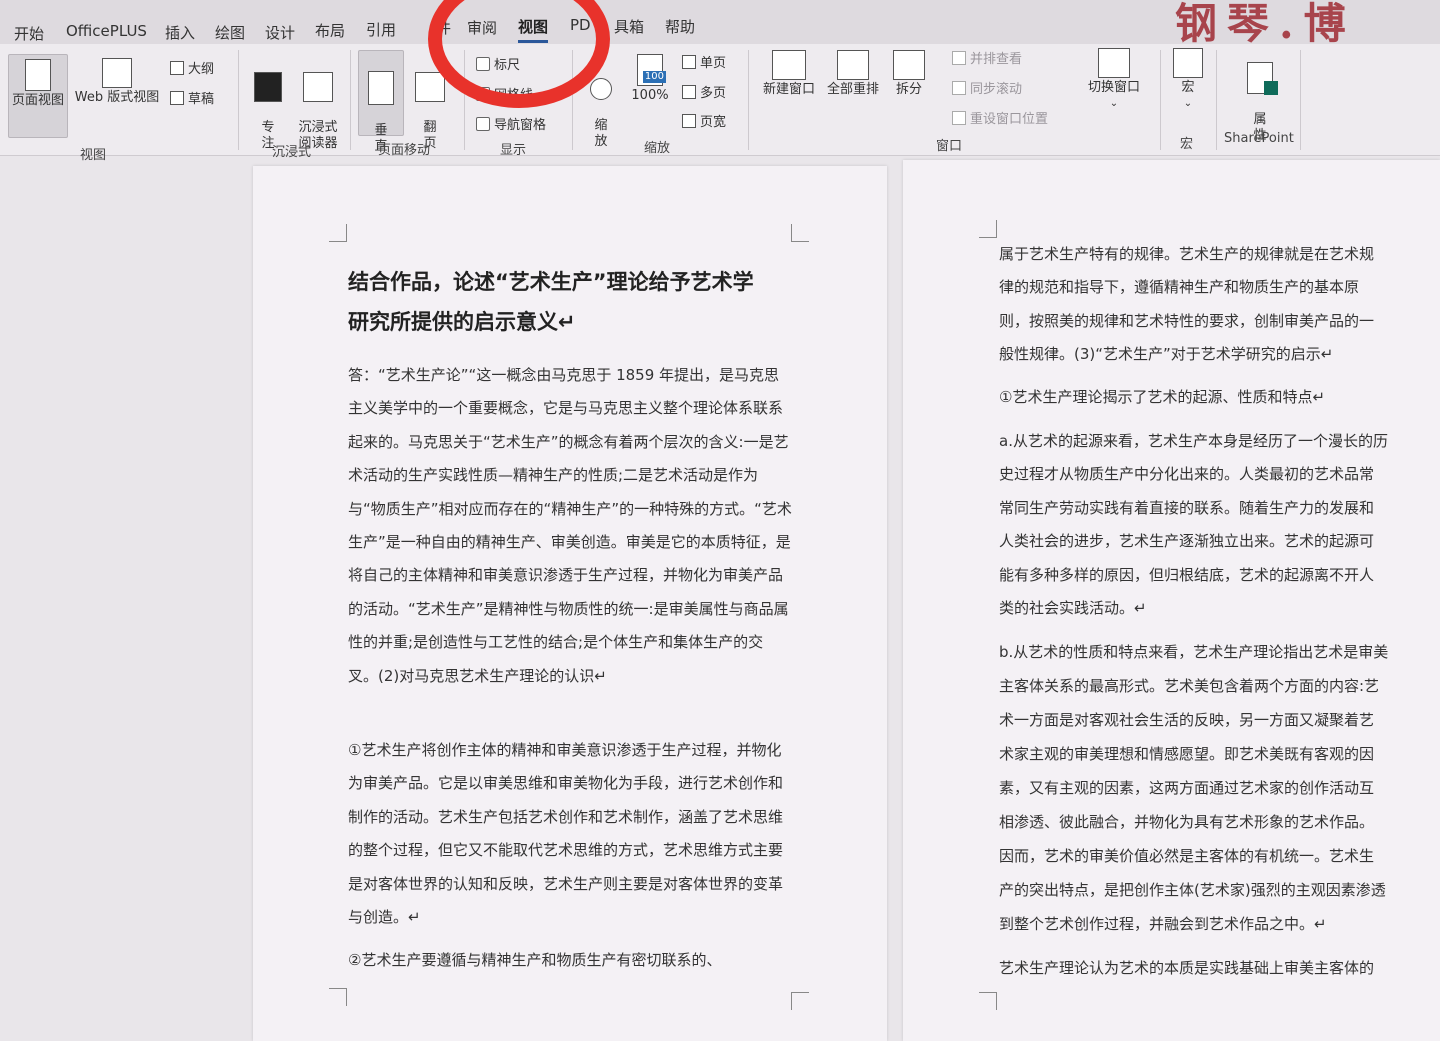  What do you see at coordinates (1188, 80) in the screenshot?
I see `macros-button: 宏 ⌄` at bounding box center [1188, 80].